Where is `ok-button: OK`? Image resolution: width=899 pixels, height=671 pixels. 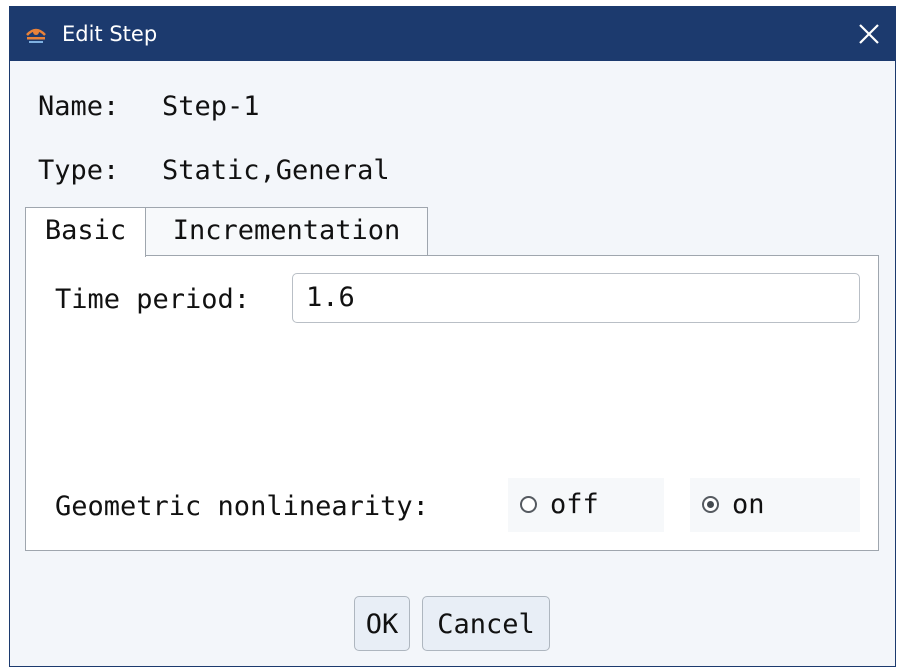
ok-button: OK is located at coordinates (382, 623).